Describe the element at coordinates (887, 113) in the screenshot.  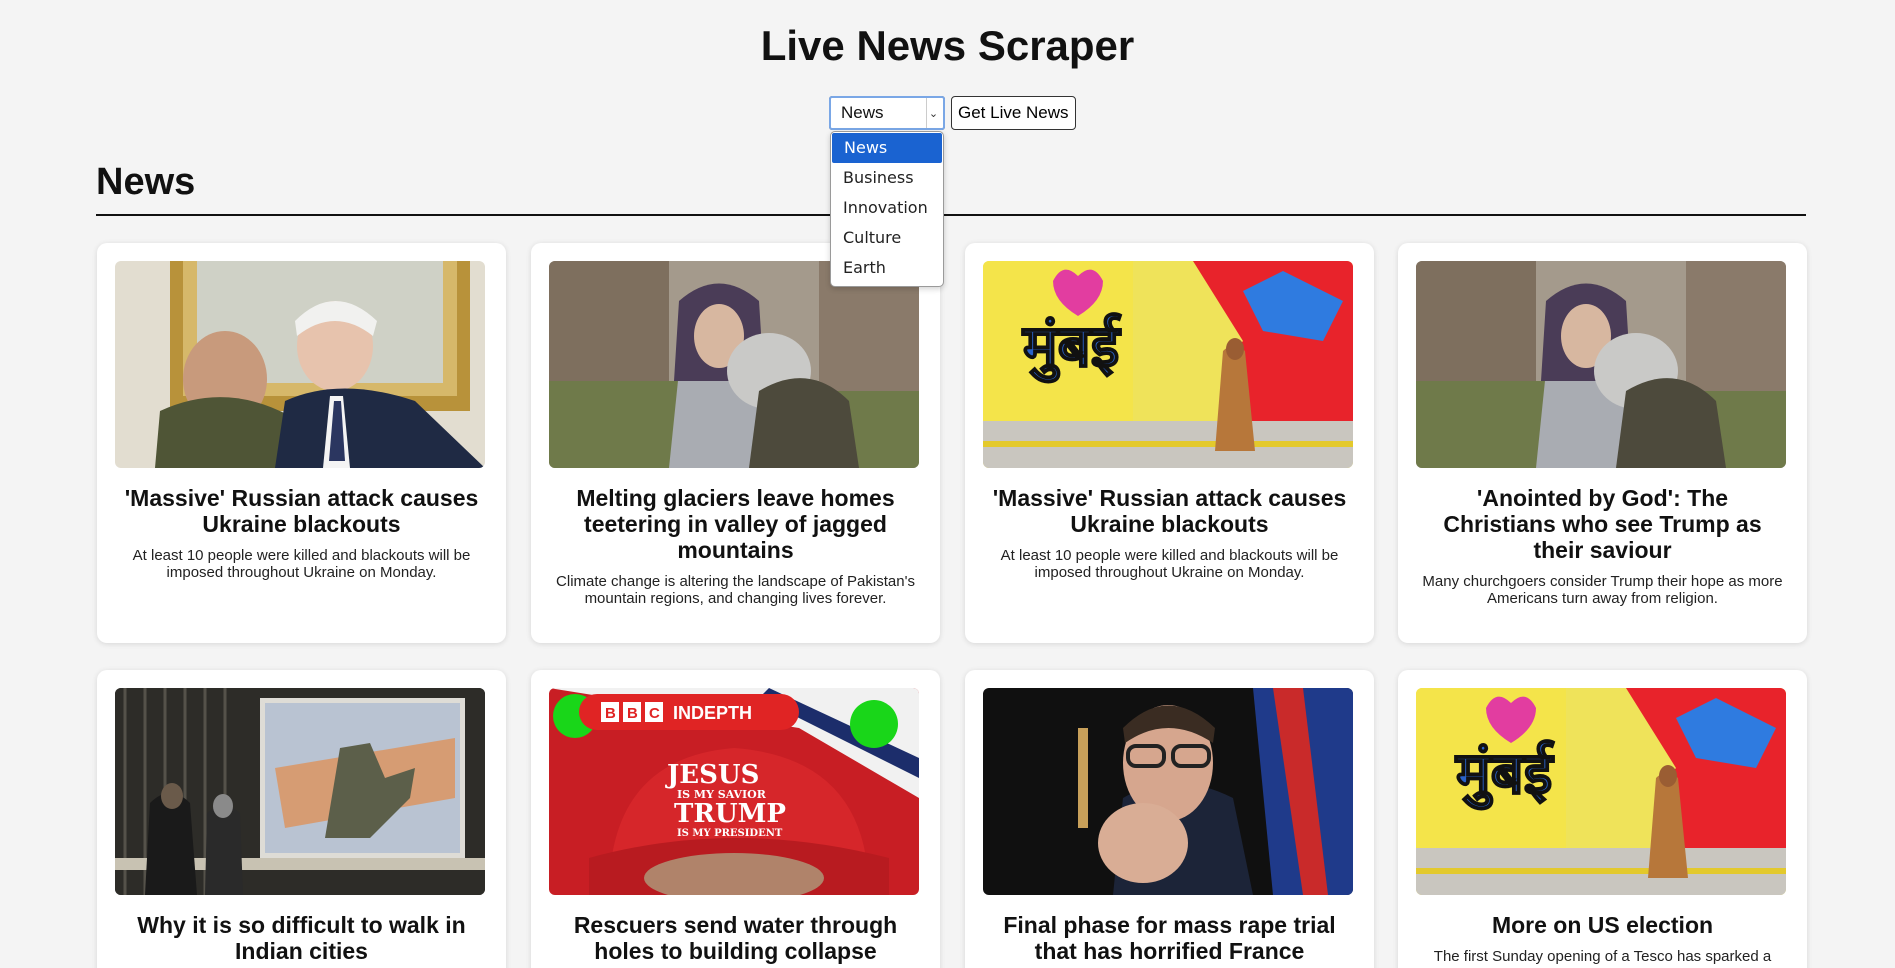
I see `category-select: News ⌄` at that location.